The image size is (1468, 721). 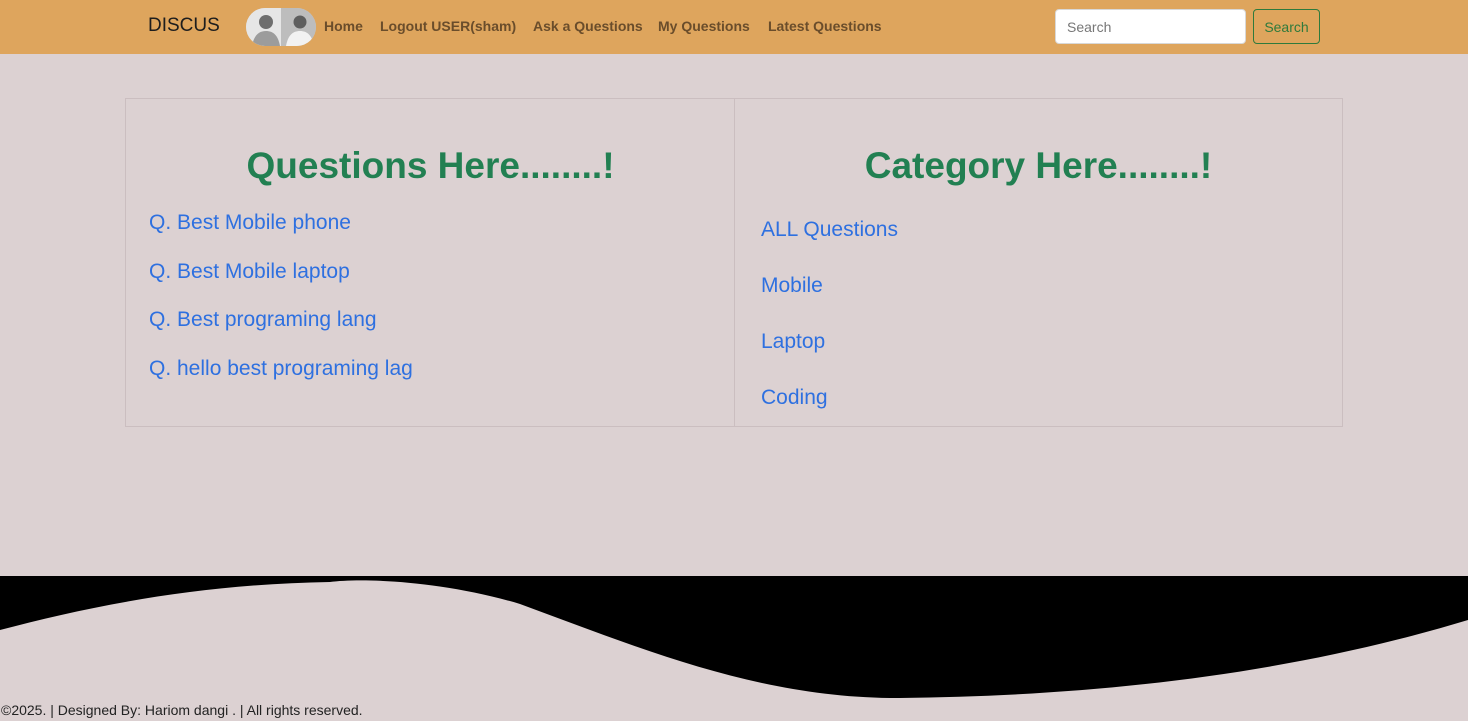 I want to click on category-link-mobile: Mobile, so click(x=792, y=286).